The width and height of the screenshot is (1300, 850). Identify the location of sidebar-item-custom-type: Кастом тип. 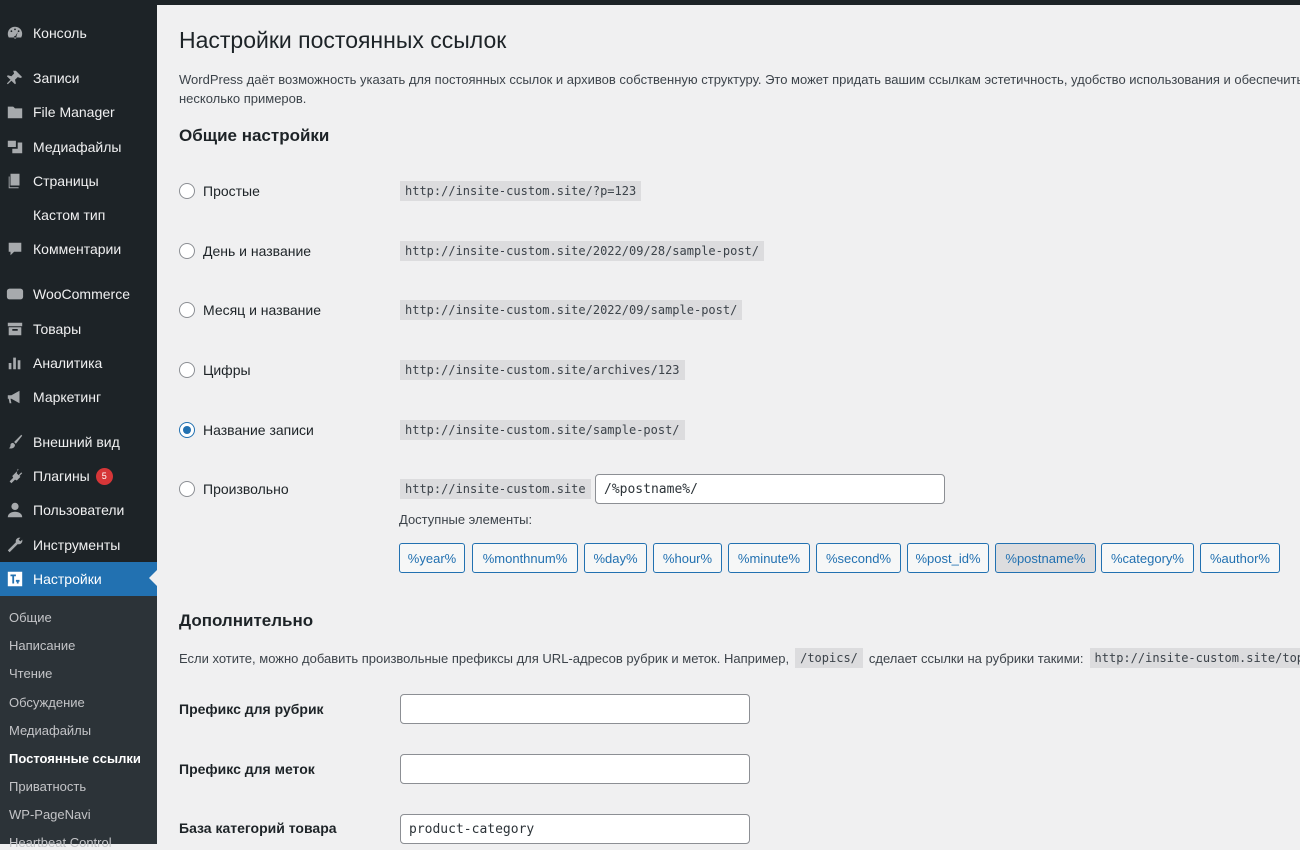
(78, 215).